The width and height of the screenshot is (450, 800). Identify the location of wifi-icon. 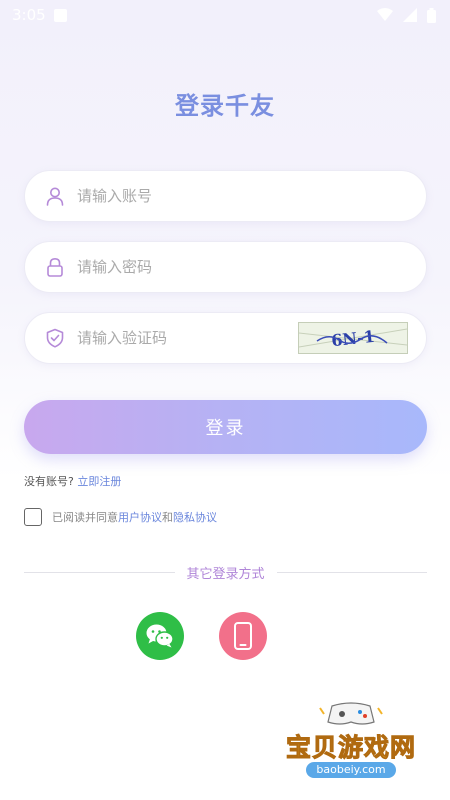
(385, 14).